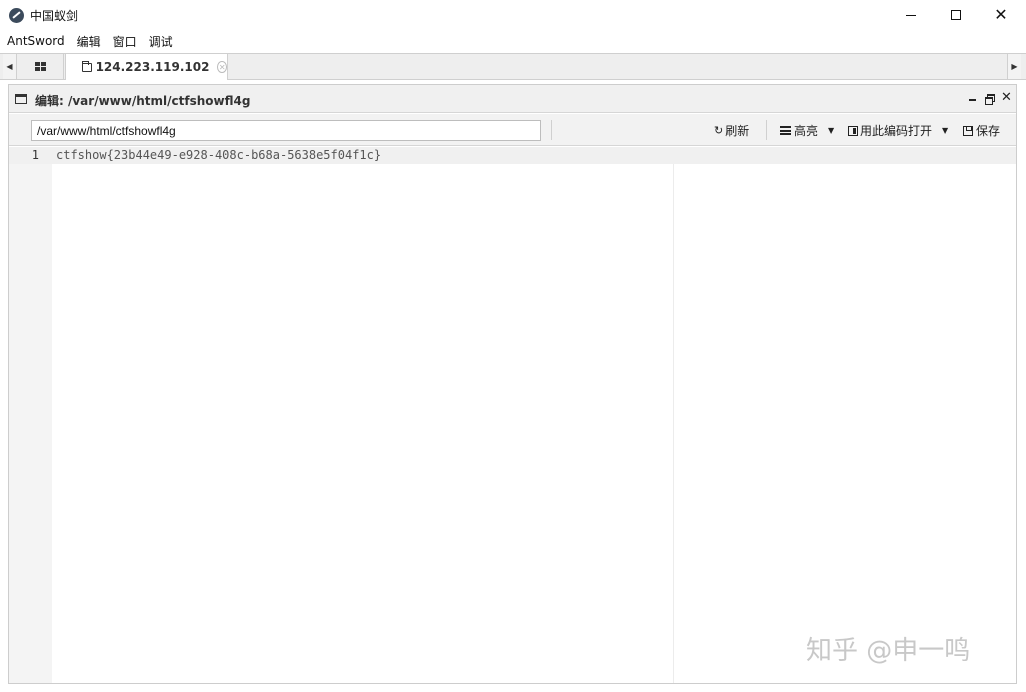 This screenshot has width=1026, height=692. What do you see at coordinates (87, 66) in the screenshot?
I see `folder-icon` at bounding box center [87, 66].